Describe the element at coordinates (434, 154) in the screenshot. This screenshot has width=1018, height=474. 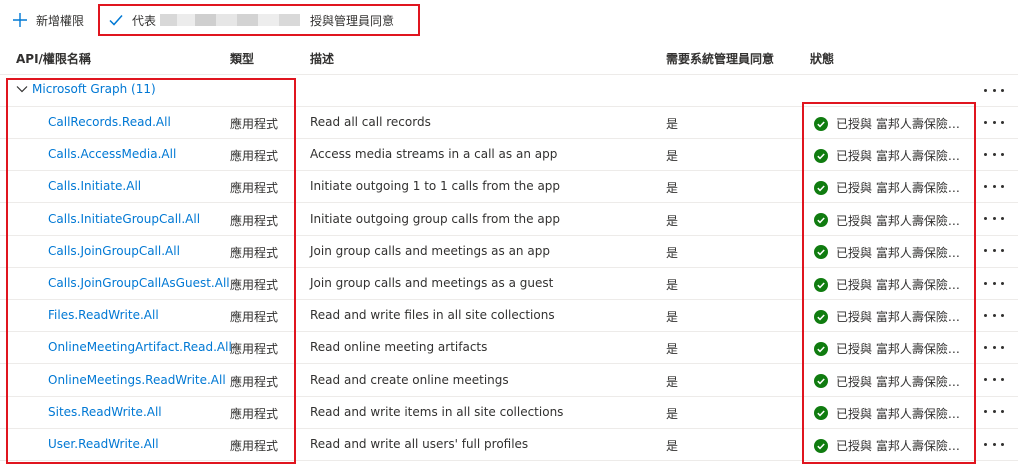
I see `permission-description: Access media streams in a call as an app` at that location.